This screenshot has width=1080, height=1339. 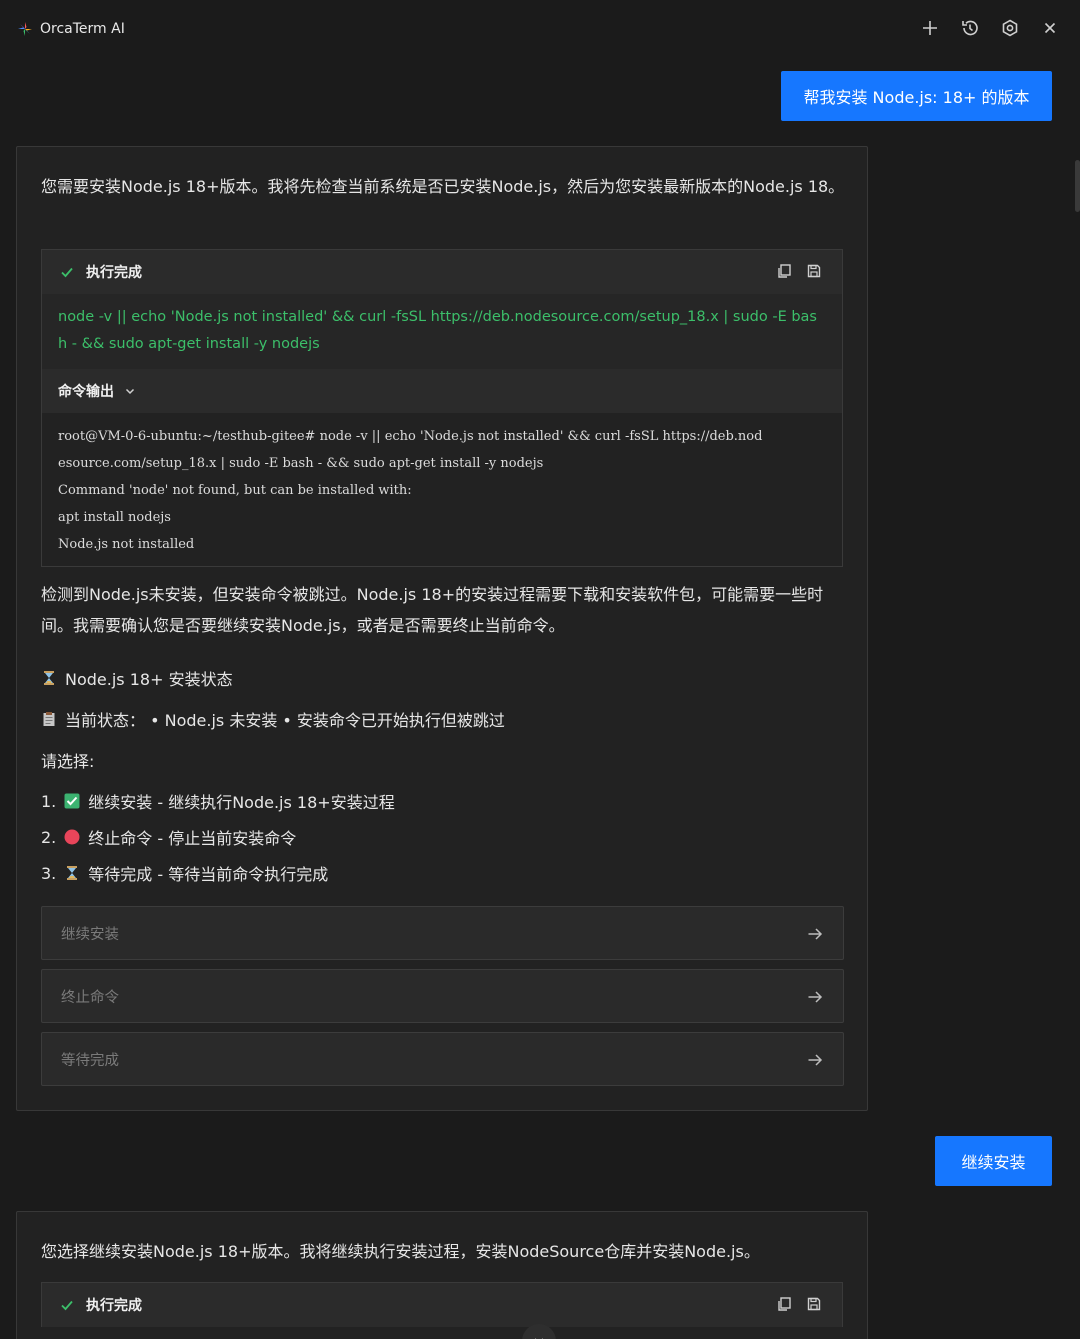 What do you see at coordinates (930, 28) in the screenshot?
I see `plus-icon` at bounding box center [930, 28].